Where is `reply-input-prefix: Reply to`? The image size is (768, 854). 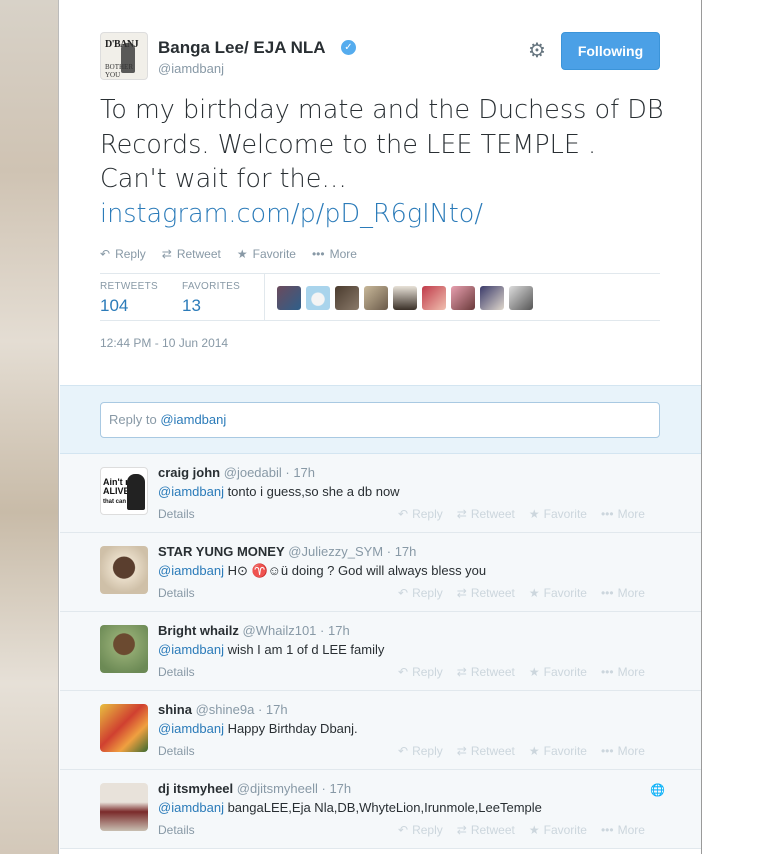 reply-input-prefix: Reply to is located at coordinates (135, 419).